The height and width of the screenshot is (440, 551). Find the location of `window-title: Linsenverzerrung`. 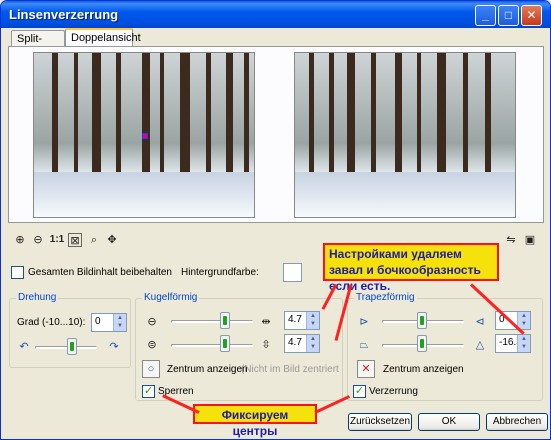

window-title: Linsenverzerrung is located at coordinates (64, 14).